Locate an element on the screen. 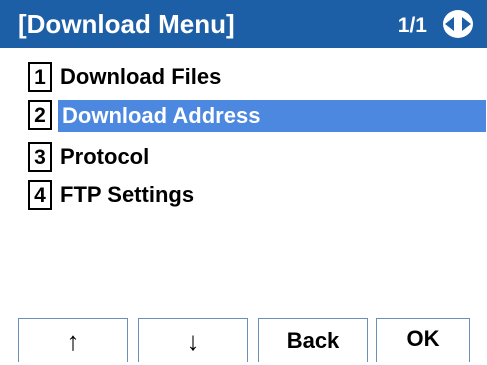 This screenshot has width=487, height=365. menu-item-download-address: 2 Download Address is located at coordinates (257, 117).